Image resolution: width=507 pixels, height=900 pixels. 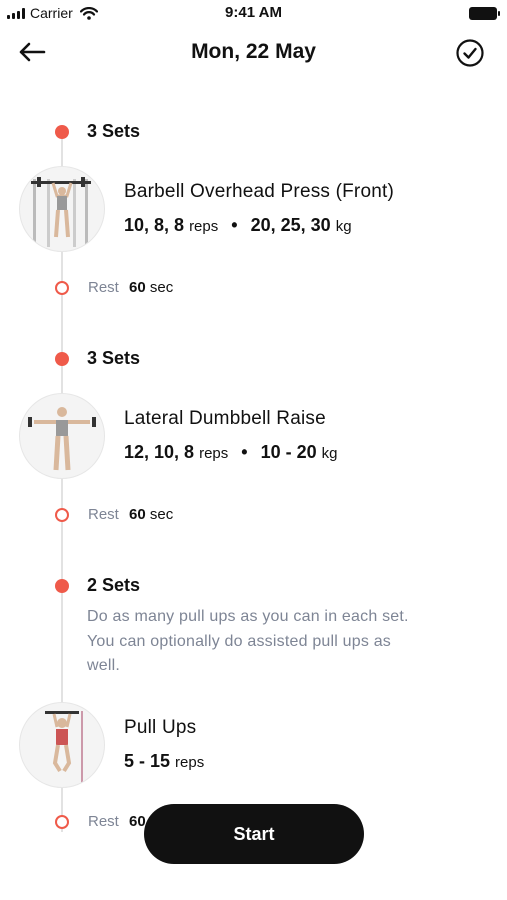 I want to click on clock: 9:41 AM, so click(x=253, y=12).